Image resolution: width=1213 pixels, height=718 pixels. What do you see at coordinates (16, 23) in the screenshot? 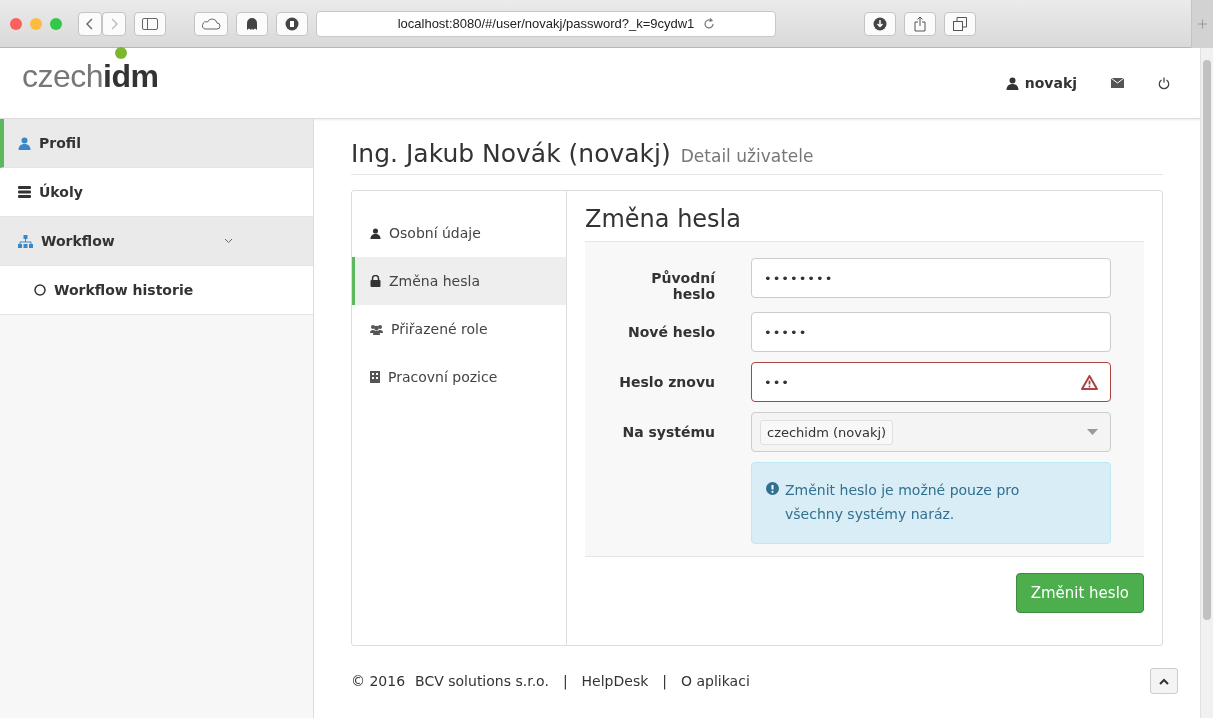
I see `close-icon` at bounding box center [16, 23].